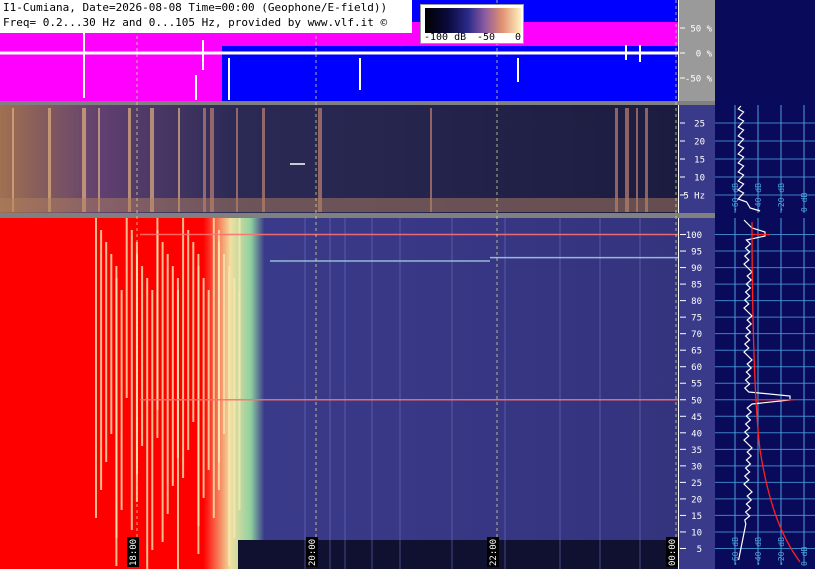 This screenshot has width=815, height=569. I want to click on high-tick-label: 25, so click(696, 484).